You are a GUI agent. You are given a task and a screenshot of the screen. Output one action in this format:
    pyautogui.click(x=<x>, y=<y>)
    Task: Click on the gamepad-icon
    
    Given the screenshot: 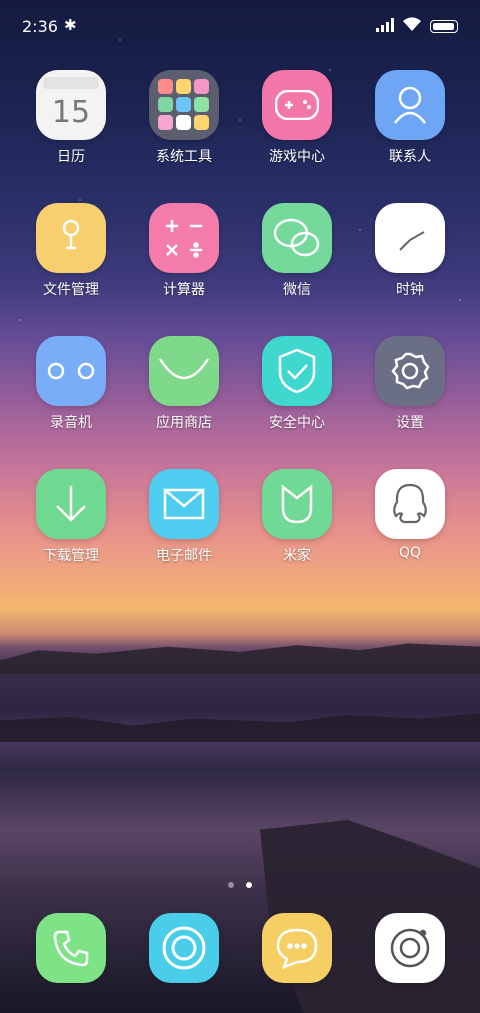 What is the action you would take?
    pyautogui.click(x=297, y=105)
    